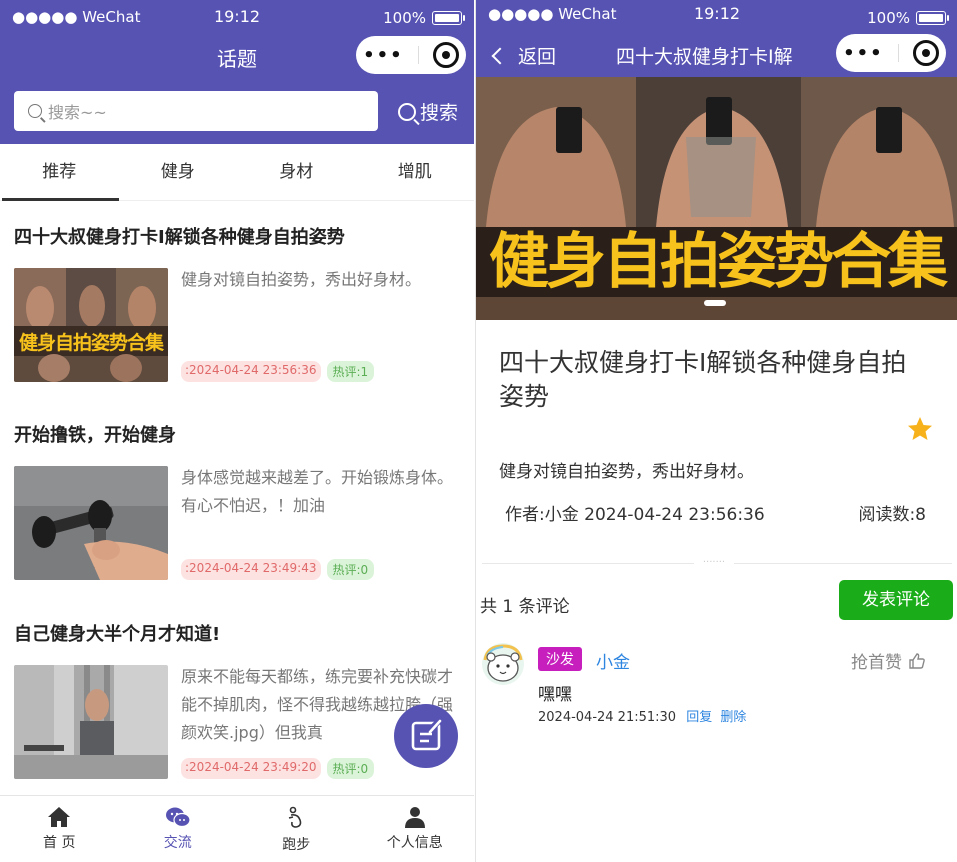 The image size is (957, 862). Describe the element at coordinates (77, 112) in the screenshot. I see `search-placeholder: 搜索~~` at that location.